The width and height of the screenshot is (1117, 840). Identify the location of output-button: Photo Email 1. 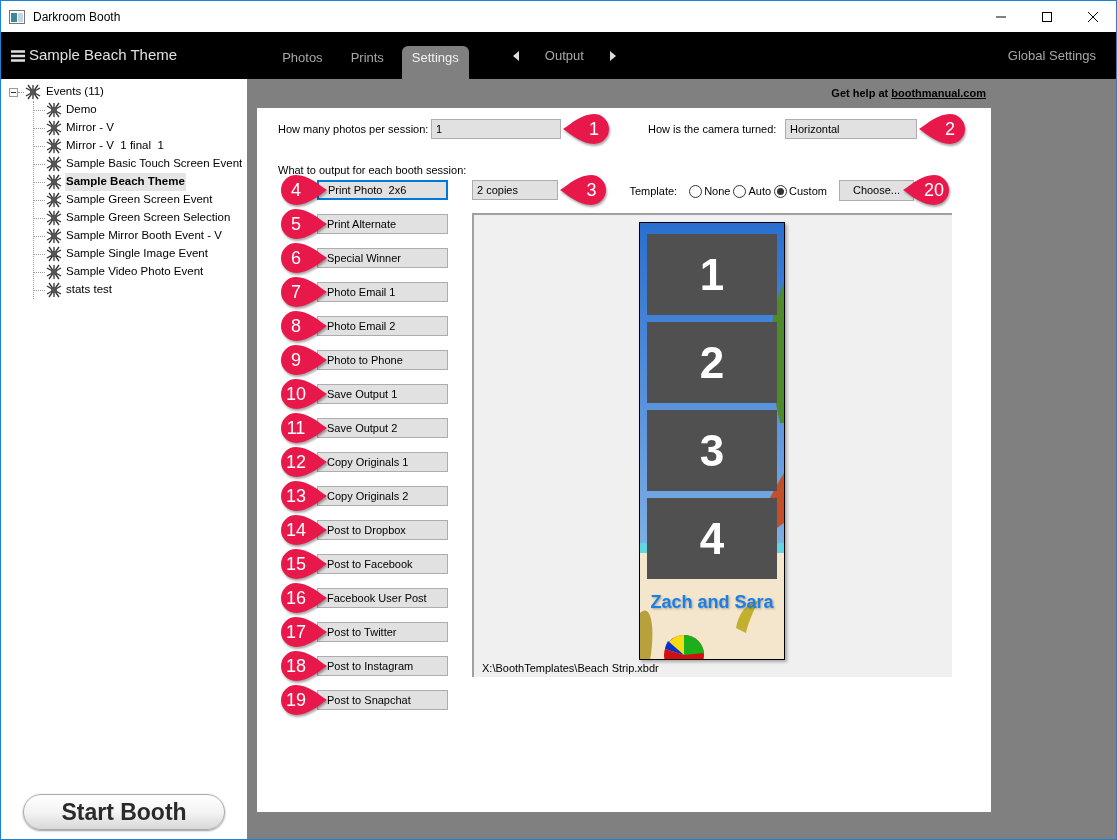
(382, 292).